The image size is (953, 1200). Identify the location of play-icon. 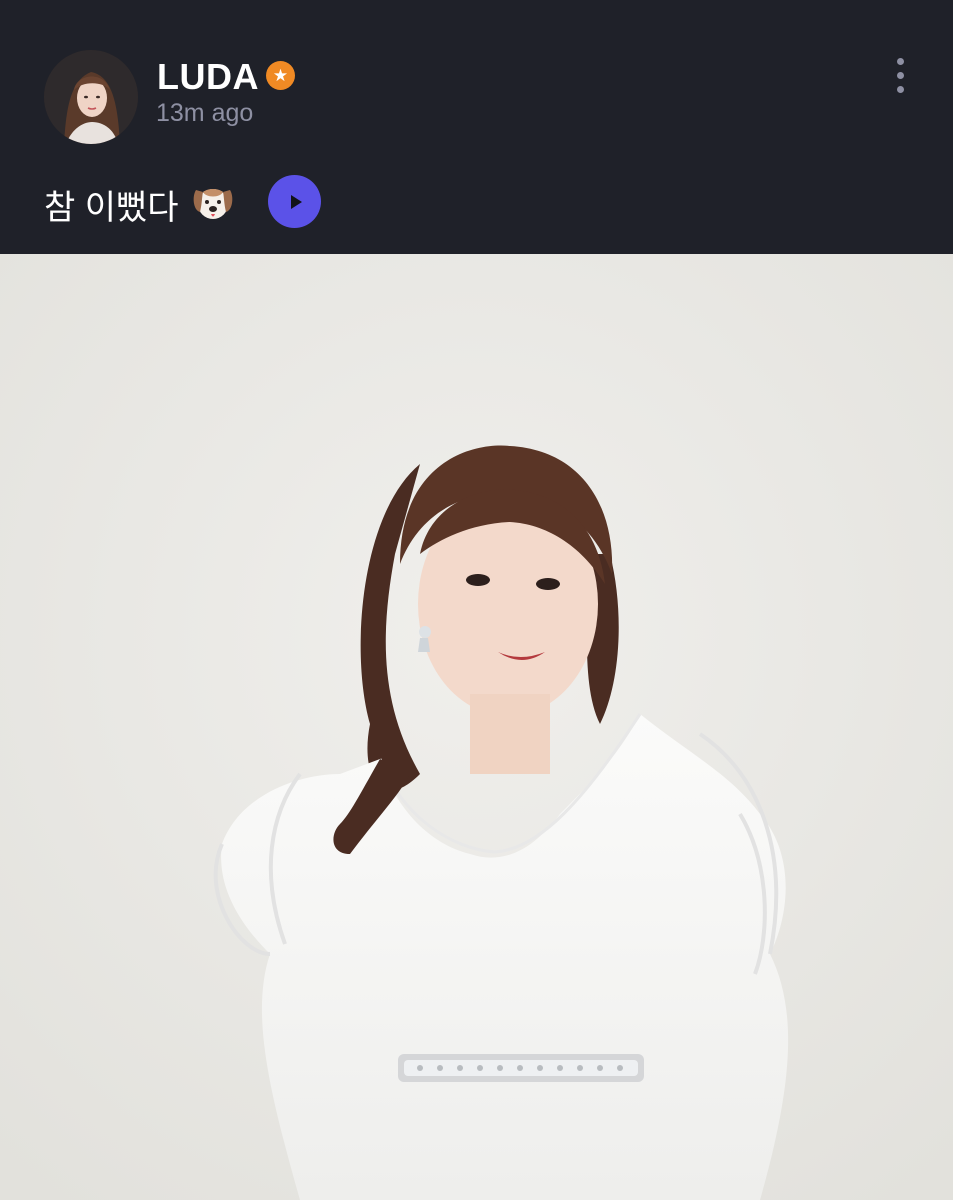
(296, 201).